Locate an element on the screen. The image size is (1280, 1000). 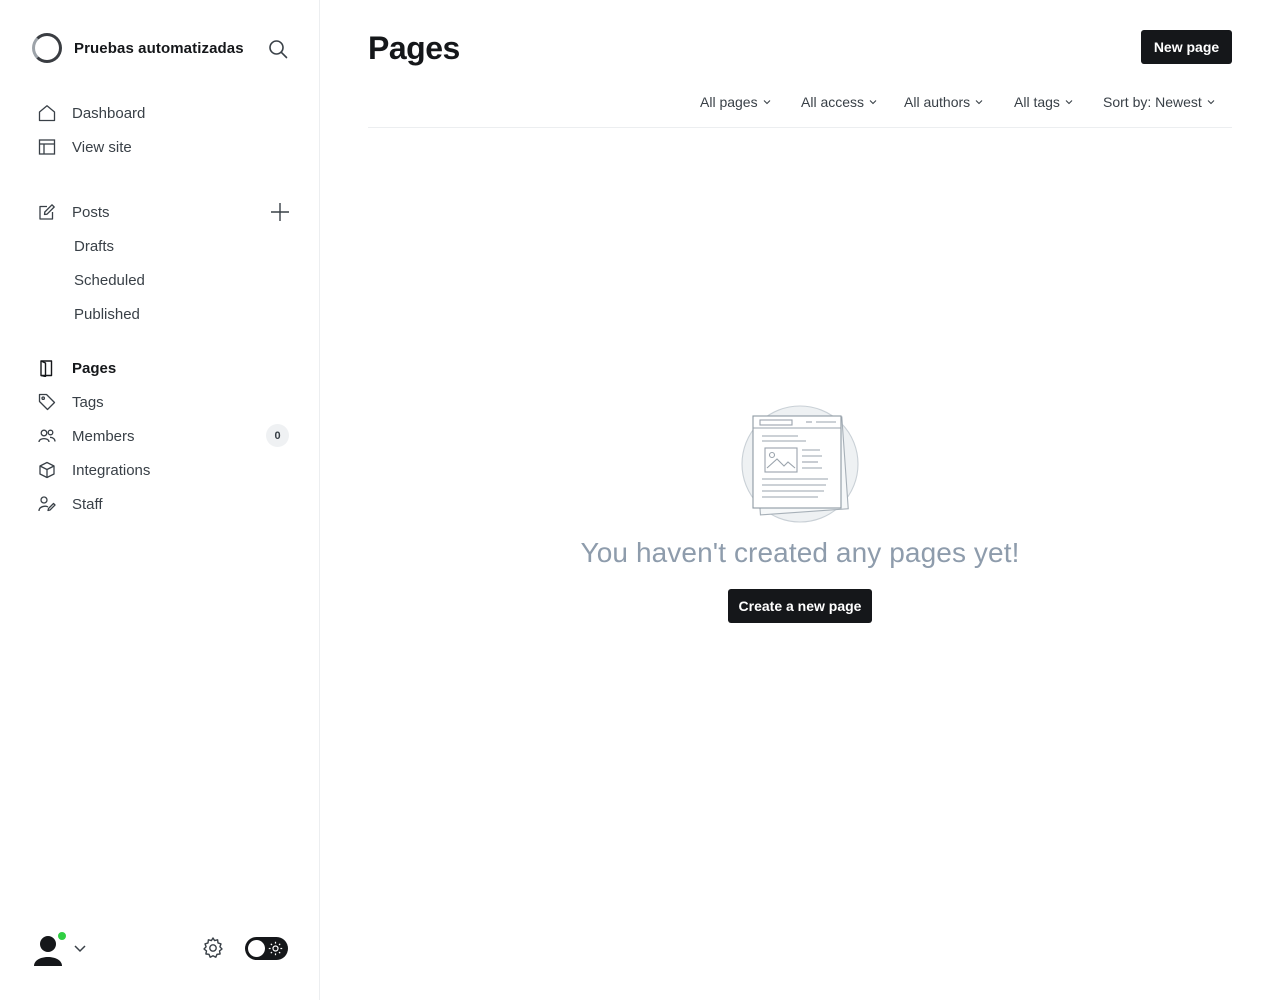
members-icon is located at coordinates (47, 436).